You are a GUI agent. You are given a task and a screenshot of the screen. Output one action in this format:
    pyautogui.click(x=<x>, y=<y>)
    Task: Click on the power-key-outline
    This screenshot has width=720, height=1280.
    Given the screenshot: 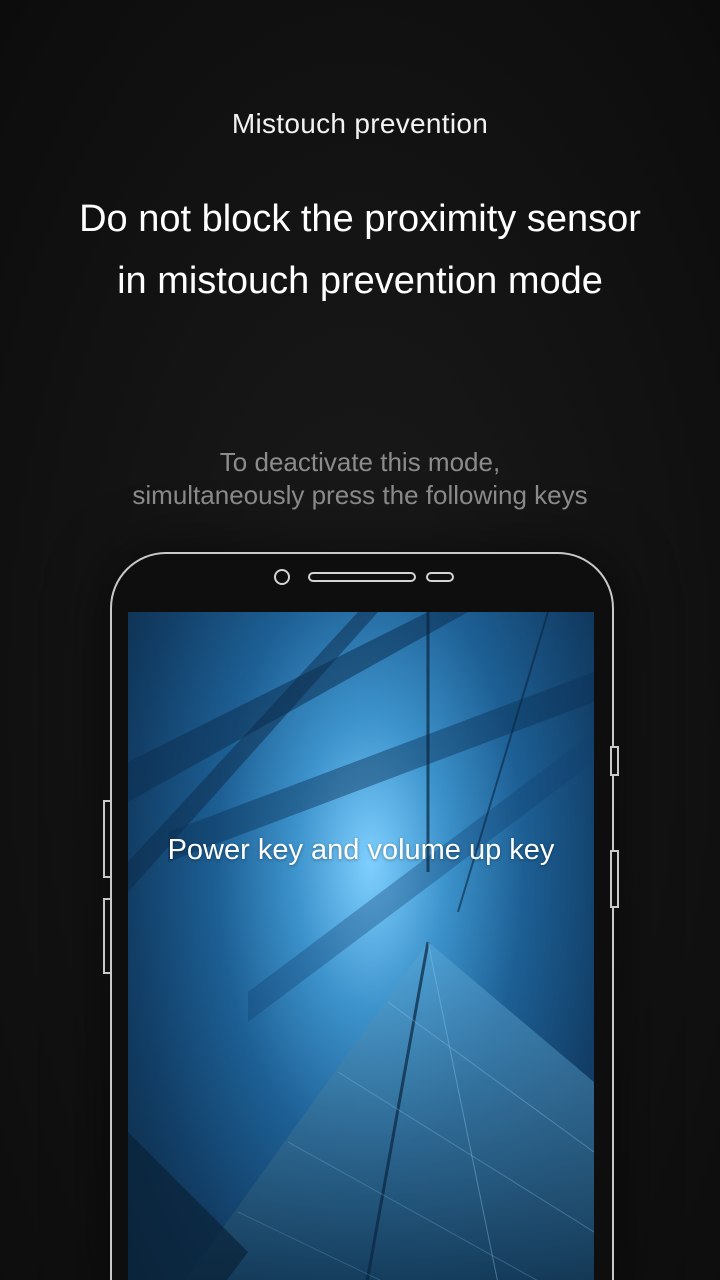 What is the action you would take?
    pyautogui.click(x=614, y=879)
    